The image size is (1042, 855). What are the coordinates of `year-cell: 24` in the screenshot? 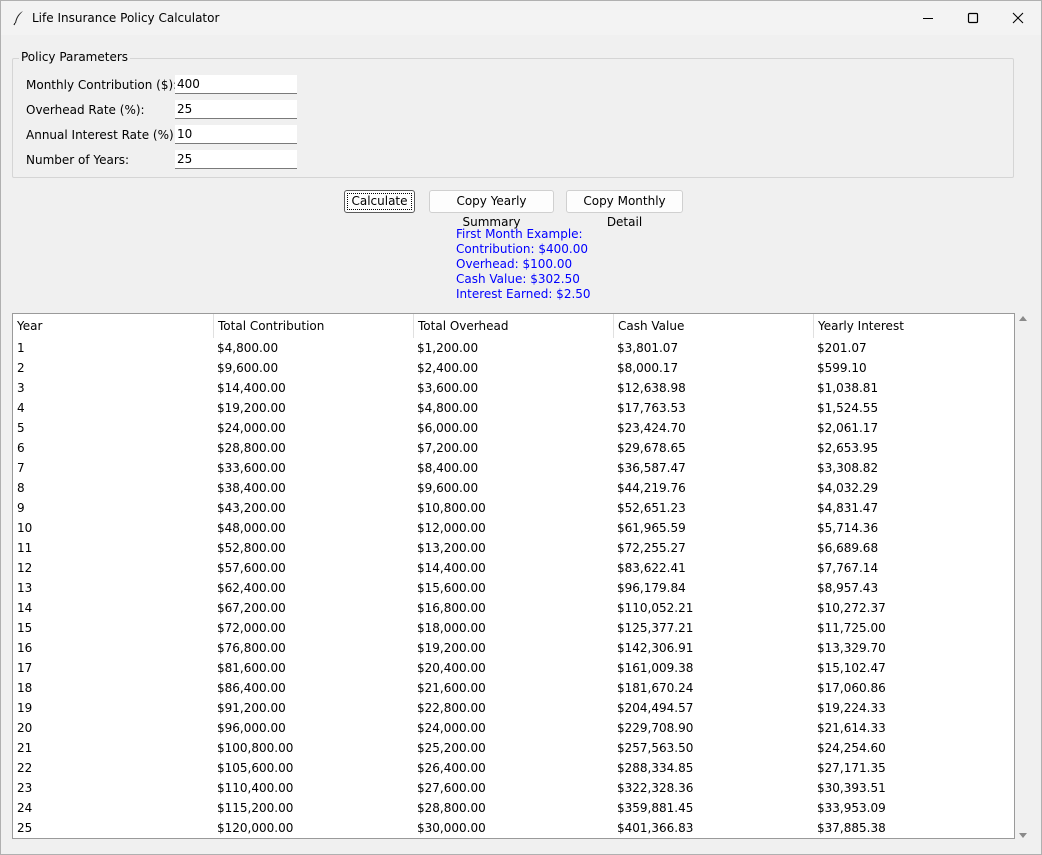 It's located at (25, 808).